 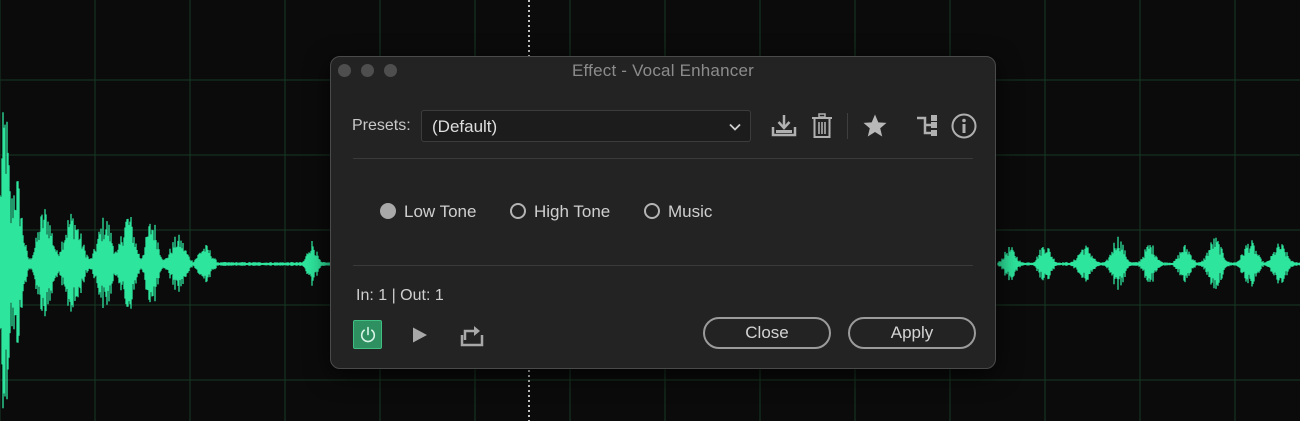 What do you see at coordinates (875, 126) in the screenshot?
I see `favorite-star-icon` at bounding box center [875, 126].